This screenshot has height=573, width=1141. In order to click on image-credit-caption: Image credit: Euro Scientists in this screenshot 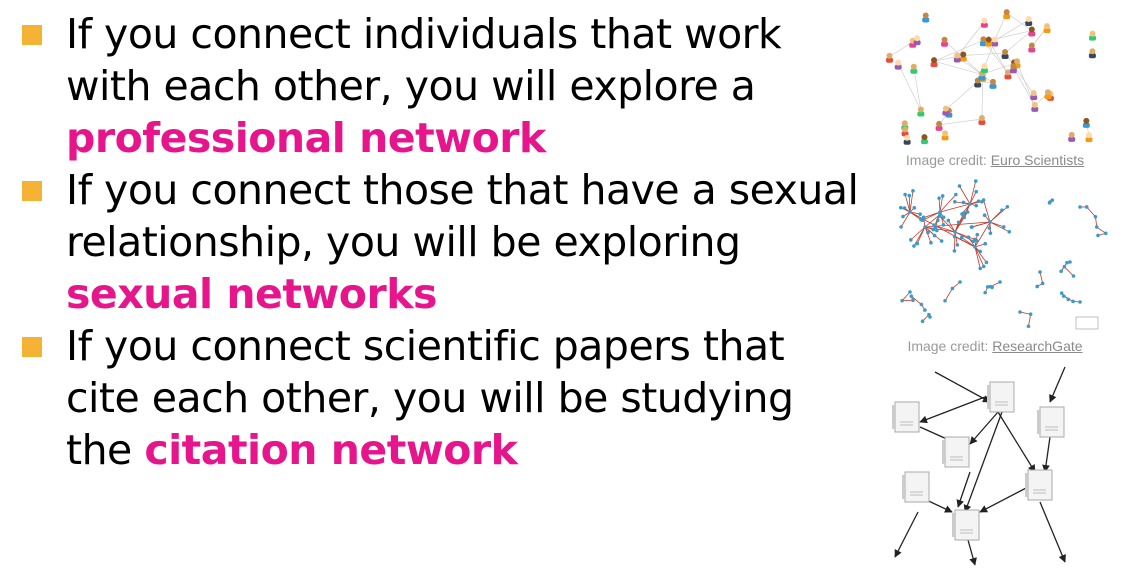, I will do `click(995, 160)`.